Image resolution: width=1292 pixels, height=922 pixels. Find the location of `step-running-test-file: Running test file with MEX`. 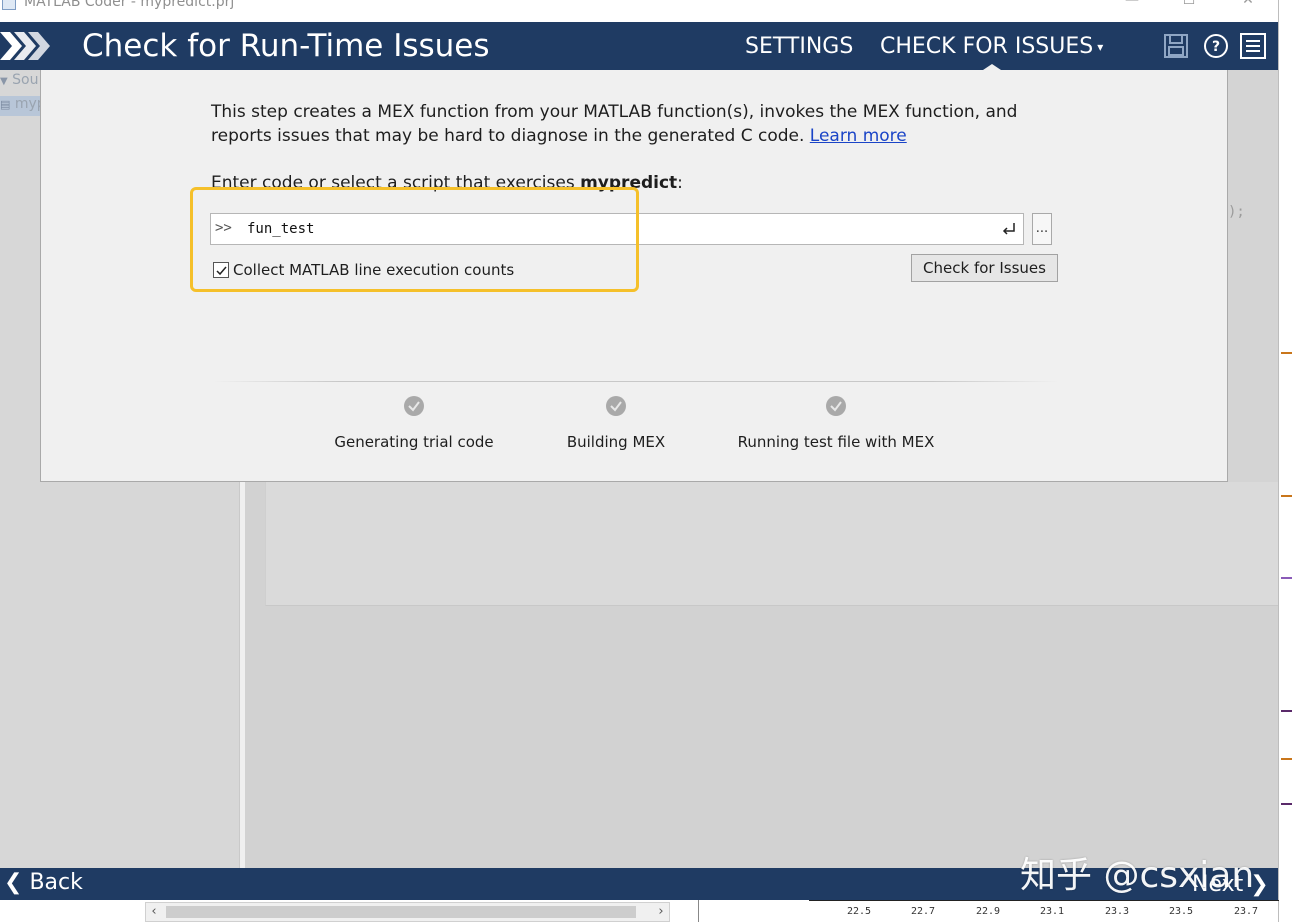

step-running-test-file: Running test file with MEX is located at coordinates (836, 423).